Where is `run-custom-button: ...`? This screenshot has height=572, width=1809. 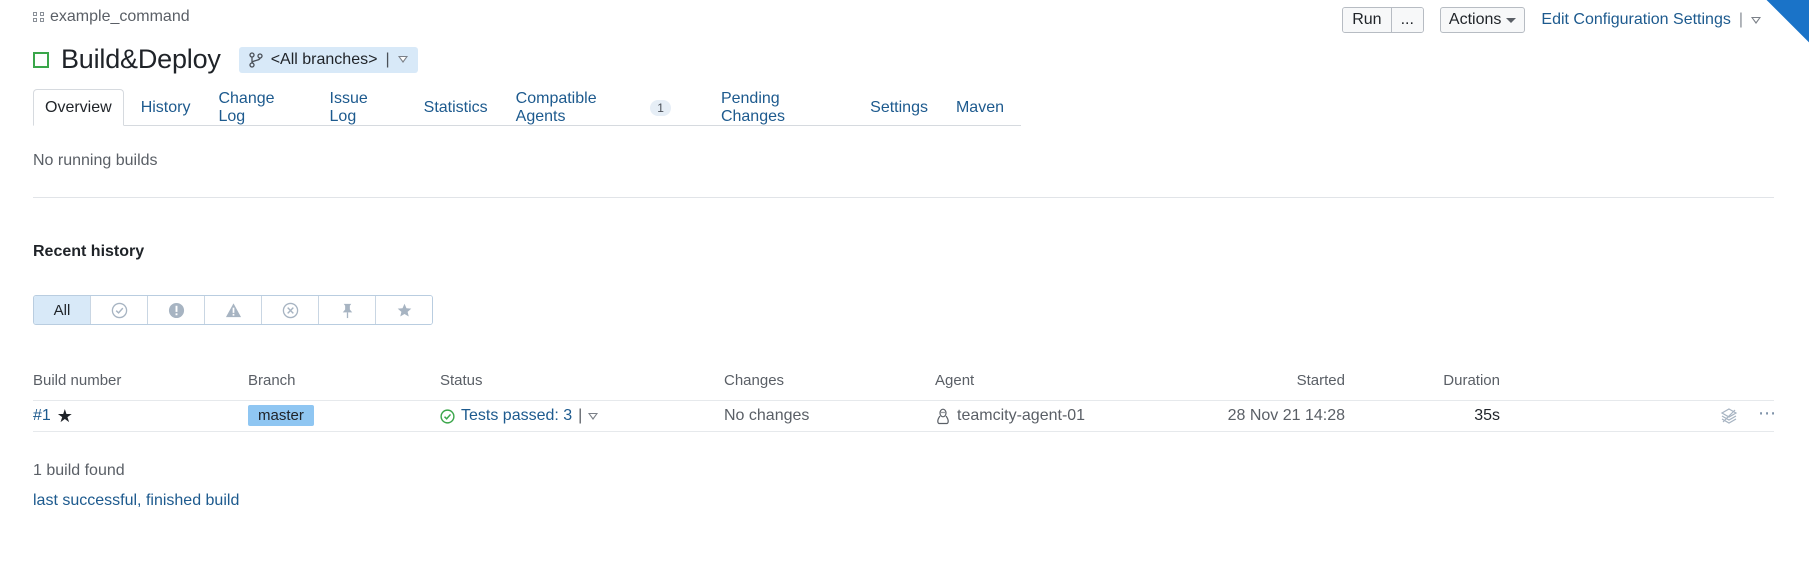
run-custom-button: ... is located at coordinates (1406, 20).